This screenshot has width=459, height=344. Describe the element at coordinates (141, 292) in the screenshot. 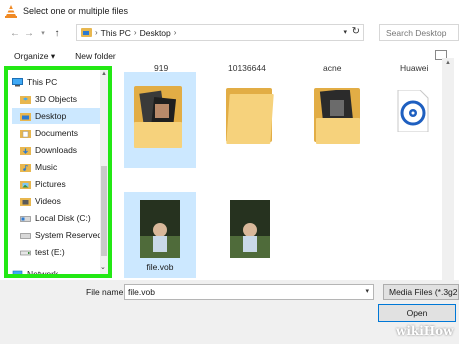

I see `file-name-value: file.vob` at that location.